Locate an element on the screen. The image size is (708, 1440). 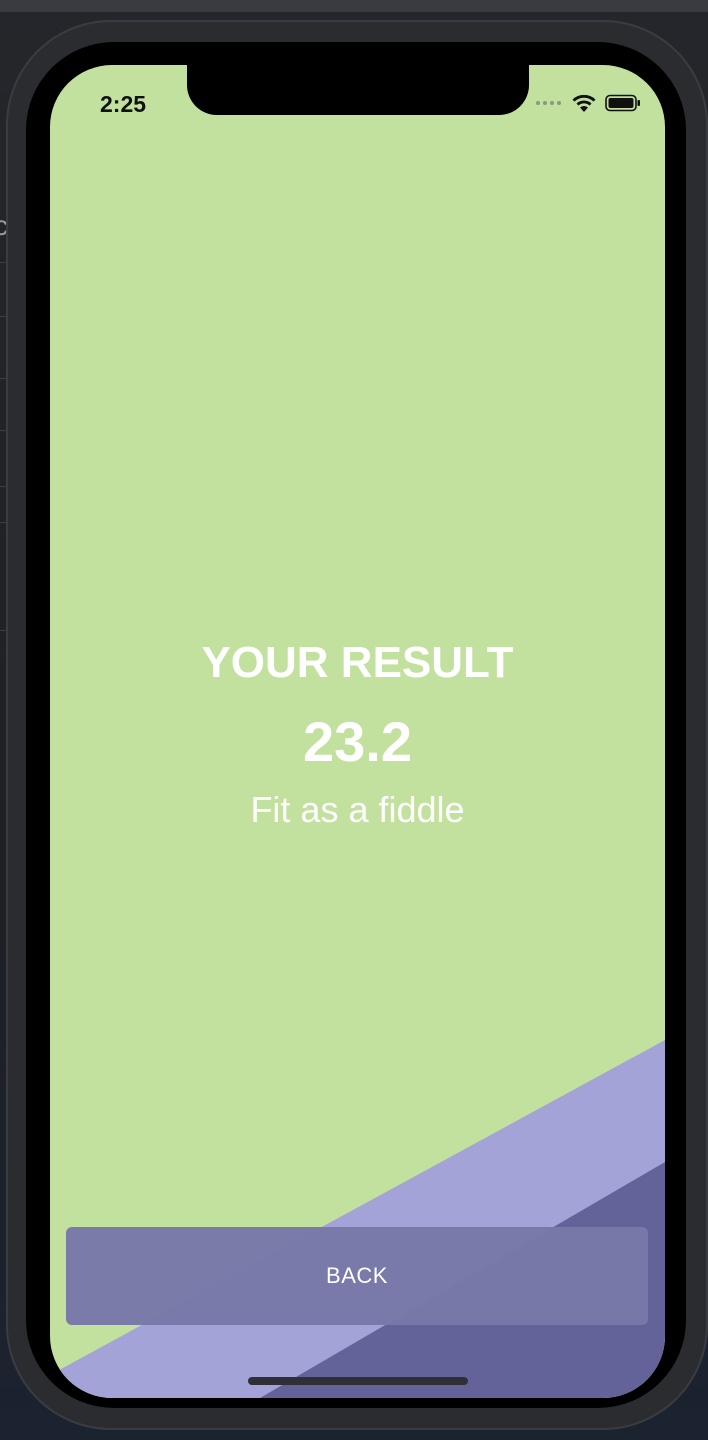
battery-icon is located at coordinates (622, 103).